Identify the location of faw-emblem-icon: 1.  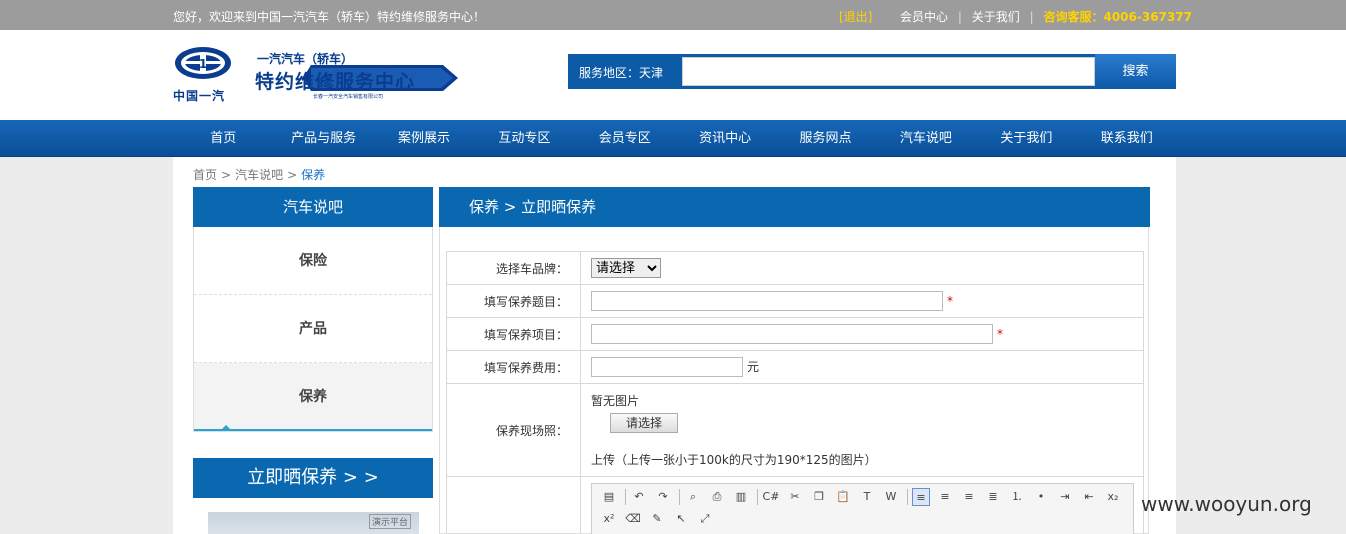
(203, 63).